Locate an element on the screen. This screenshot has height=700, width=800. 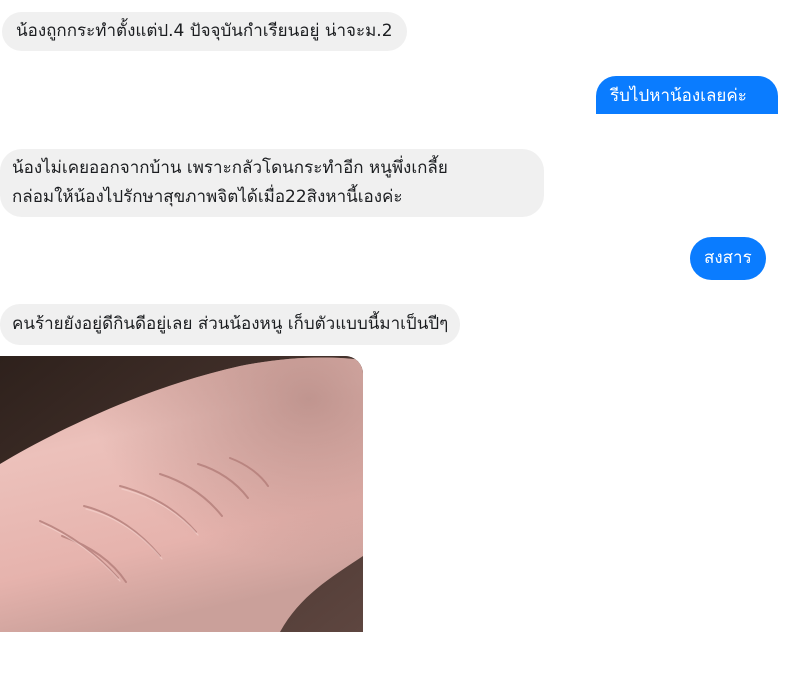
message-bubble-outgoing: สงสาร is located at coordinates (728, 258).